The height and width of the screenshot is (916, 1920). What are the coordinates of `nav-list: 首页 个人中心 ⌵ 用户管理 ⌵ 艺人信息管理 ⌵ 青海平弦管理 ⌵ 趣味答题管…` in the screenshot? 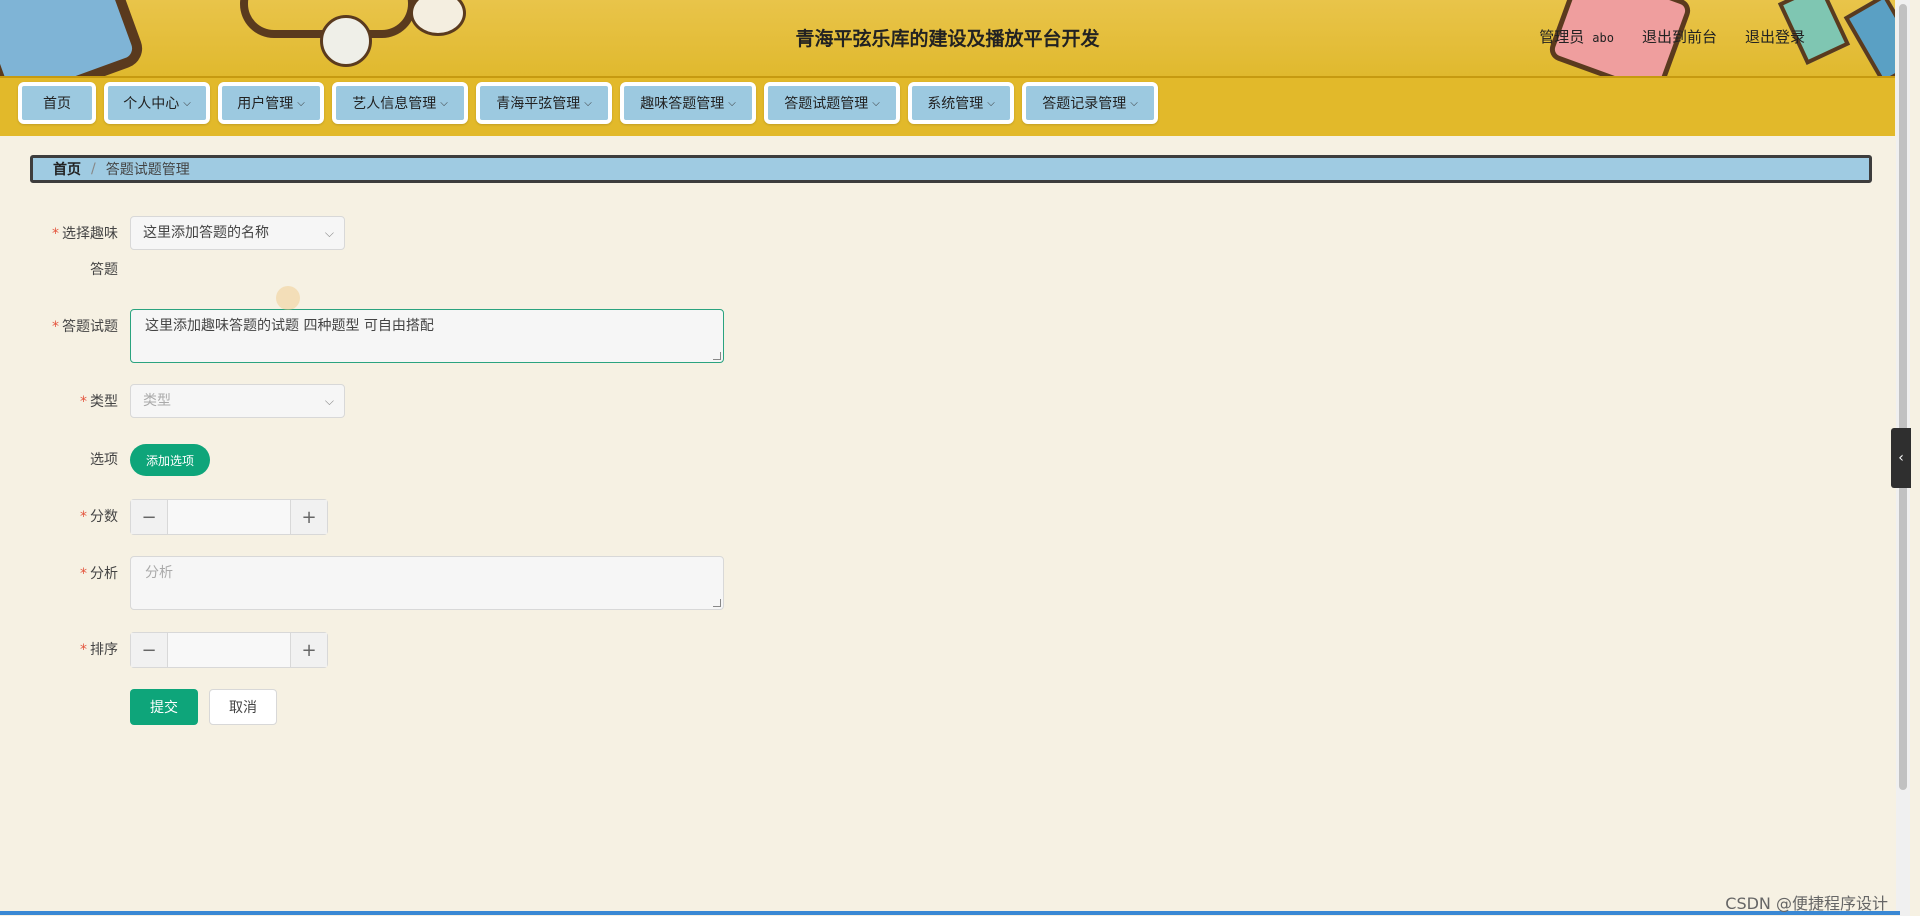 It's located at (588, 103).